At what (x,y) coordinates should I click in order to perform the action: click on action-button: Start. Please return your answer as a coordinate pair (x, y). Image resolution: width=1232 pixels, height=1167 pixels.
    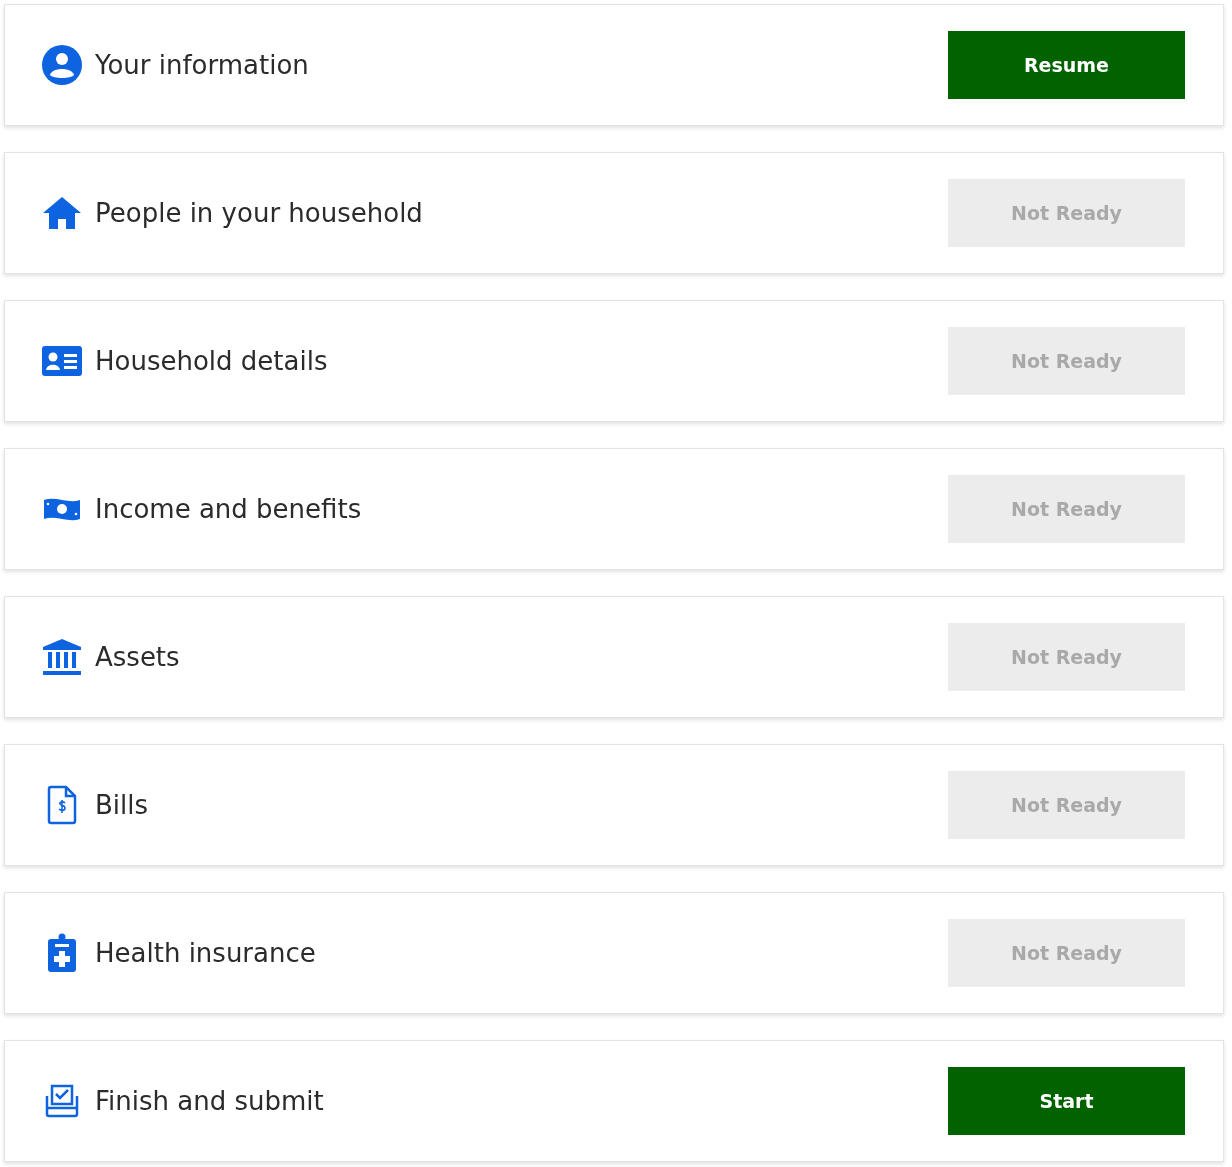
    Looking at the image, I should click on (1066, 1101).